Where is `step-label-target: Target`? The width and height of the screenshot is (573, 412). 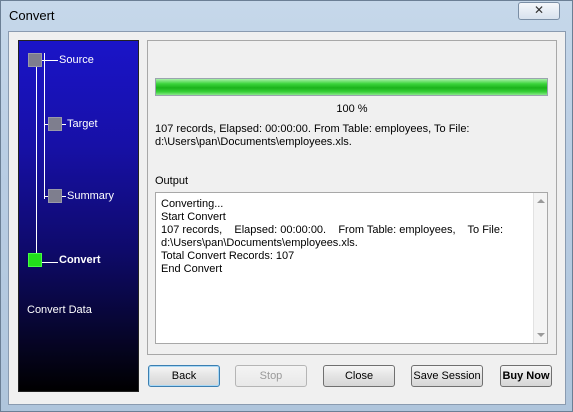
step-label-target: Target is located at coordinates (82, 124).